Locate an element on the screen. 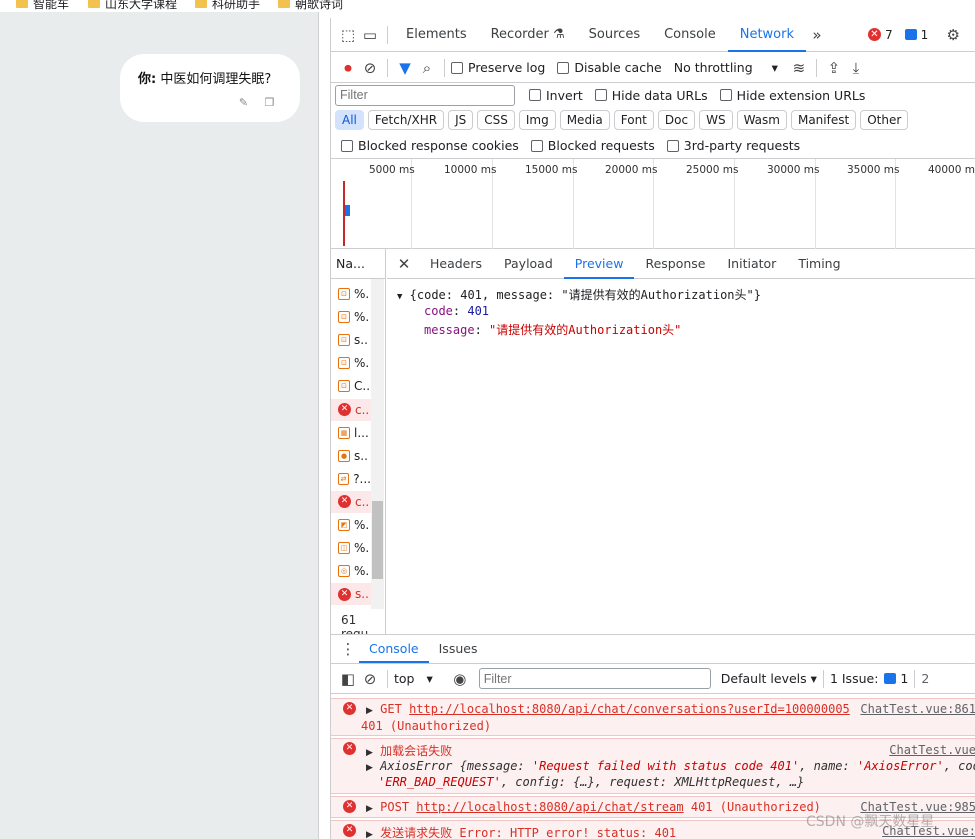  log-message: ▶ 加载会话失败 is located at coordinates (409, 750).